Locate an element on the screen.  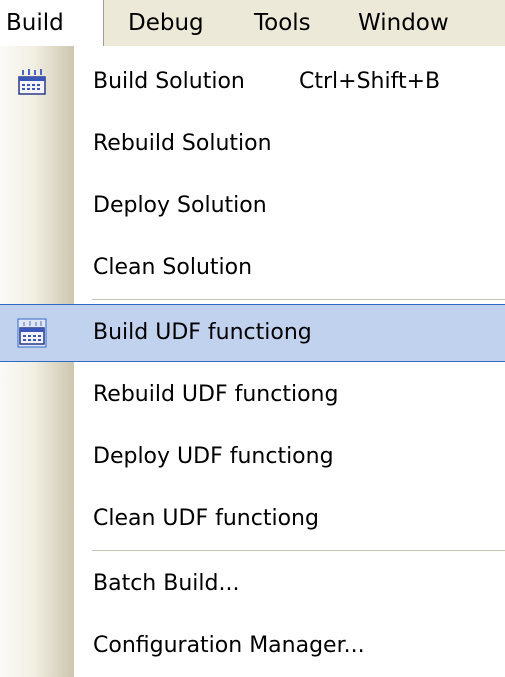
menu-item-build-project: Build UDF functiong is located at coordinates (252, 333).